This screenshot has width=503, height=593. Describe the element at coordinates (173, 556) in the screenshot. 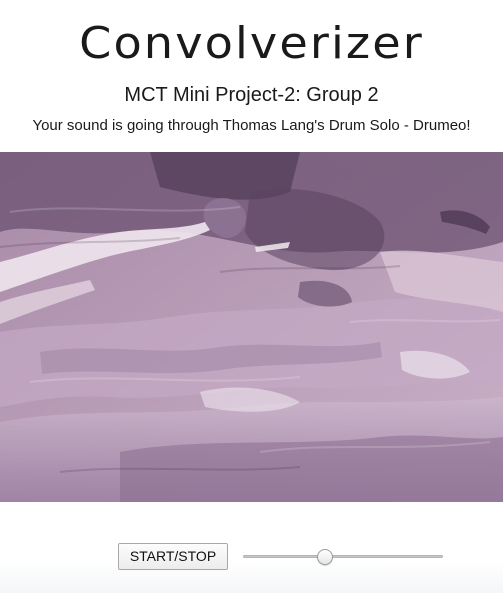

I see `start-stop-button: START/STOP` at that location.